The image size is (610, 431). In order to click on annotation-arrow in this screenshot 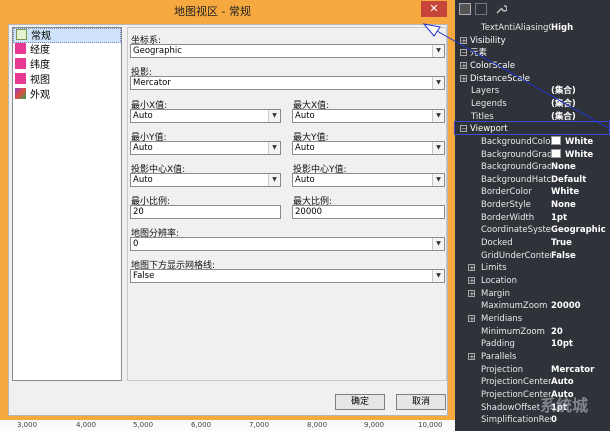, I will do `click(516, 76)`.